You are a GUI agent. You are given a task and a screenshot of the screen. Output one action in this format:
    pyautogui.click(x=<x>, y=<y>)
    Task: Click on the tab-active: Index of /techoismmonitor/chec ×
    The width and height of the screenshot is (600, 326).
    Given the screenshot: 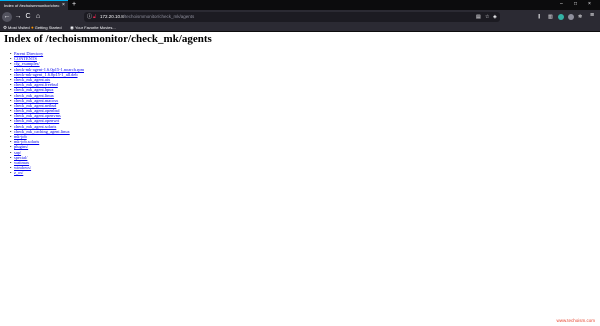 What is the action you would take?
    pyautogui.click(x=34, y=5)
    